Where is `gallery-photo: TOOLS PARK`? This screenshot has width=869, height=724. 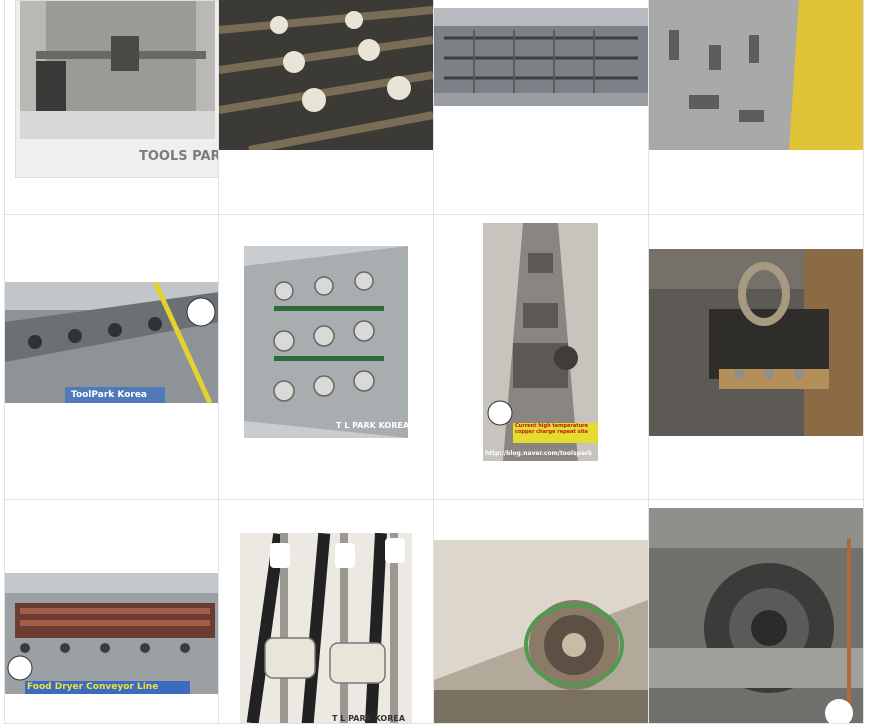
gallery-photo: TOOLS PARK is located at coordinates (116, 89).